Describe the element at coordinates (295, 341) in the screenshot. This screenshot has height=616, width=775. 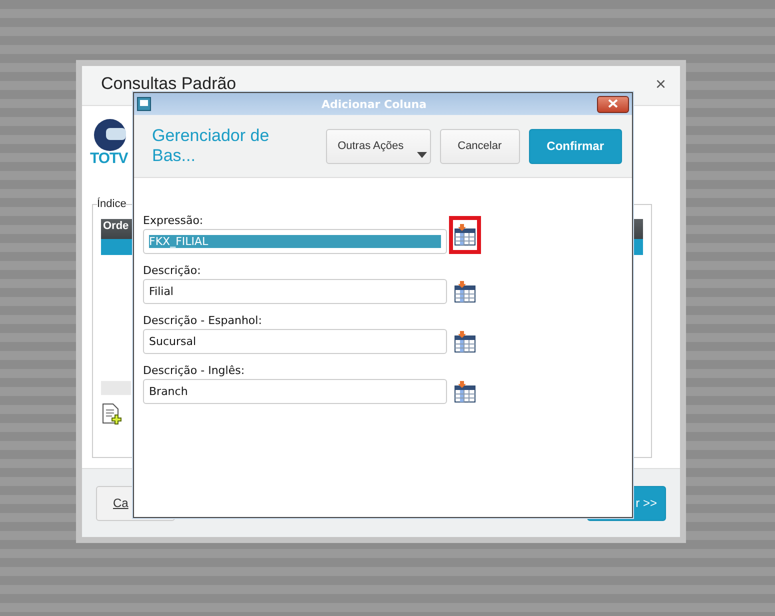
I see `input-field: Sucursal` at that location.